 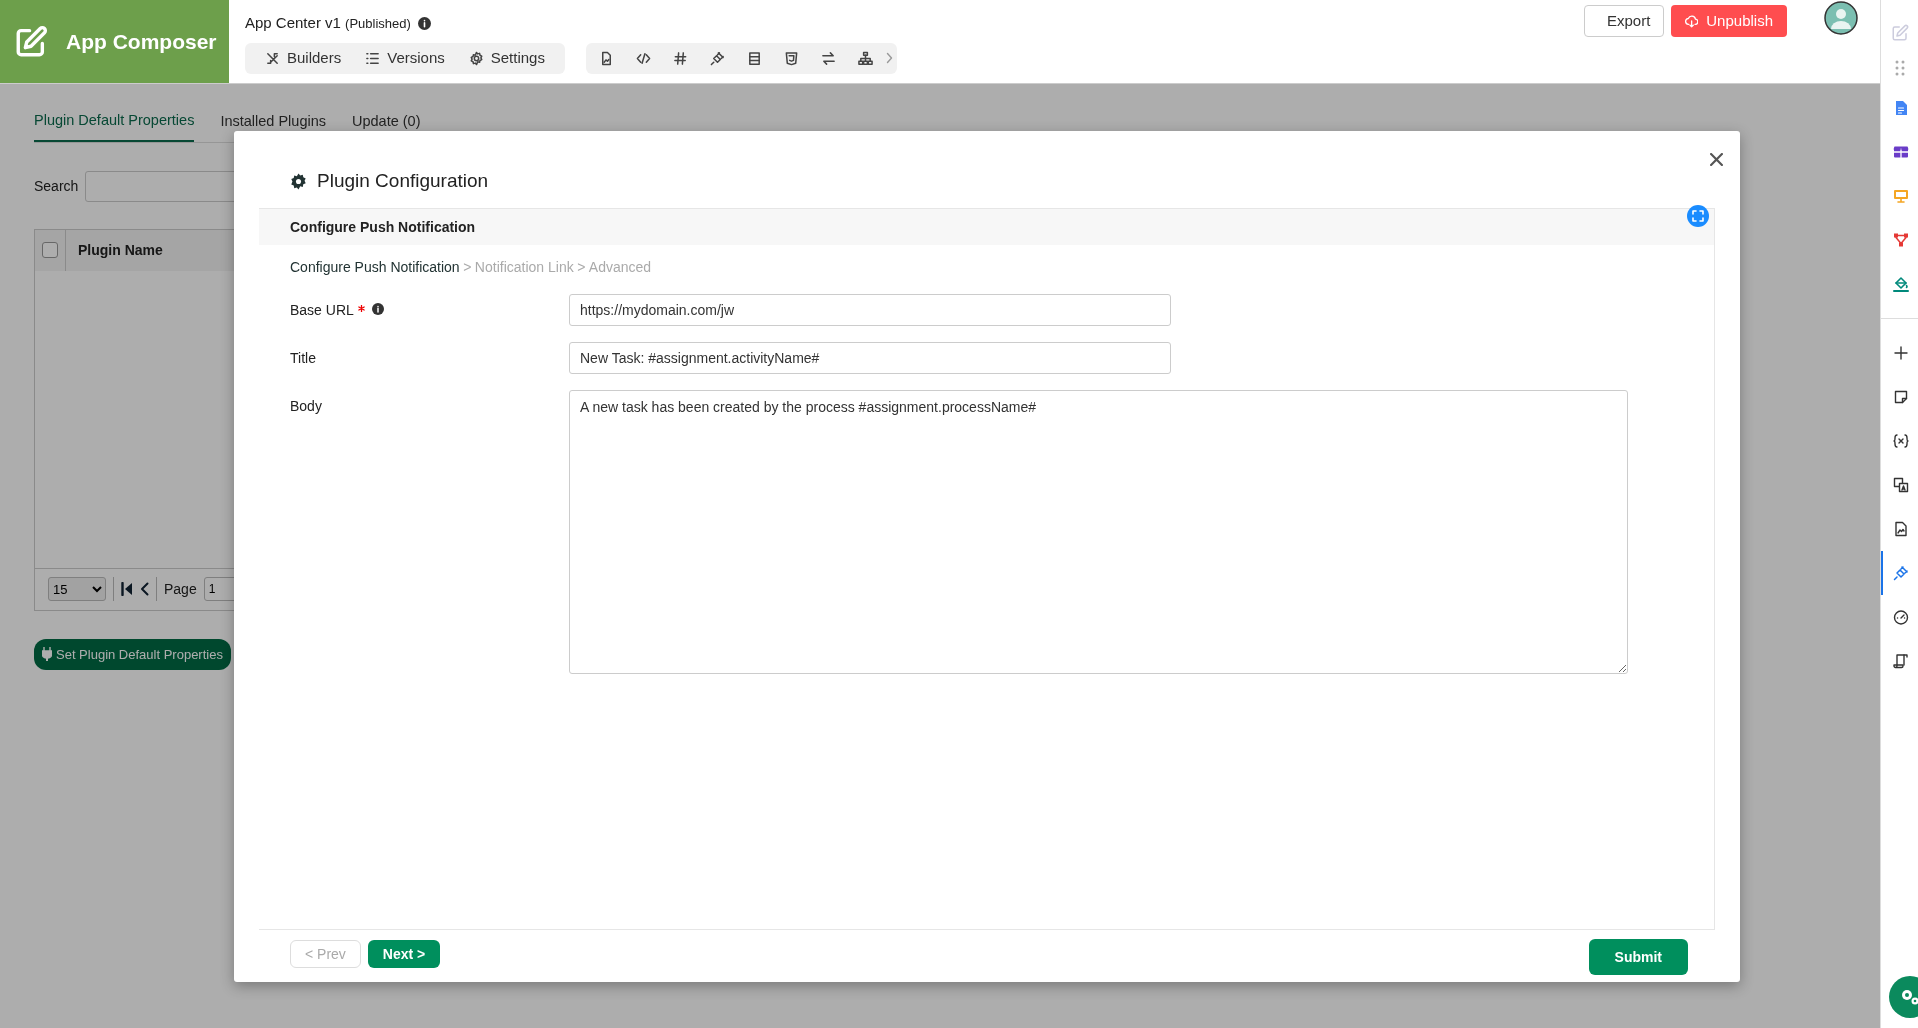 I want to click on field-label: Title, so click(x=303, y=358).